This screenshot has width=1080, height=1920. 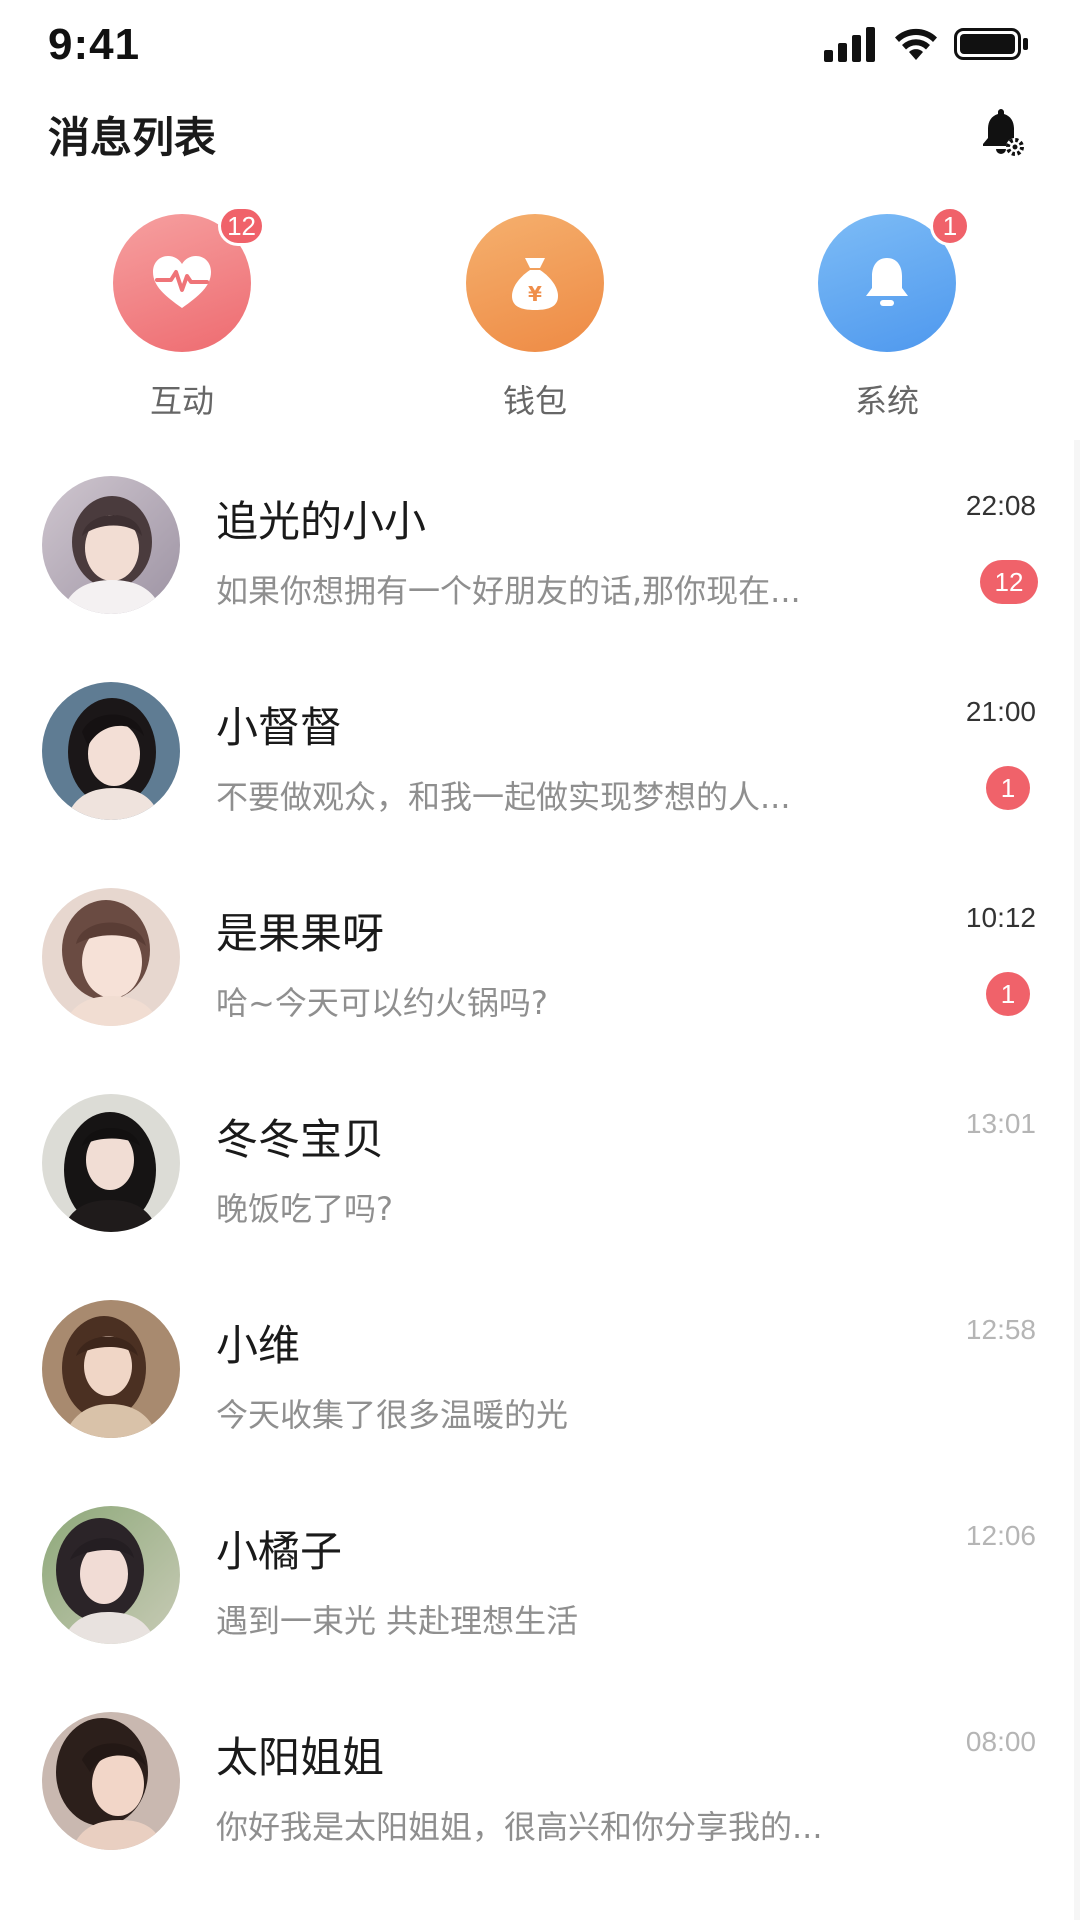 I want to click on quick-action-label: 系统, so click(x=886, y=401).